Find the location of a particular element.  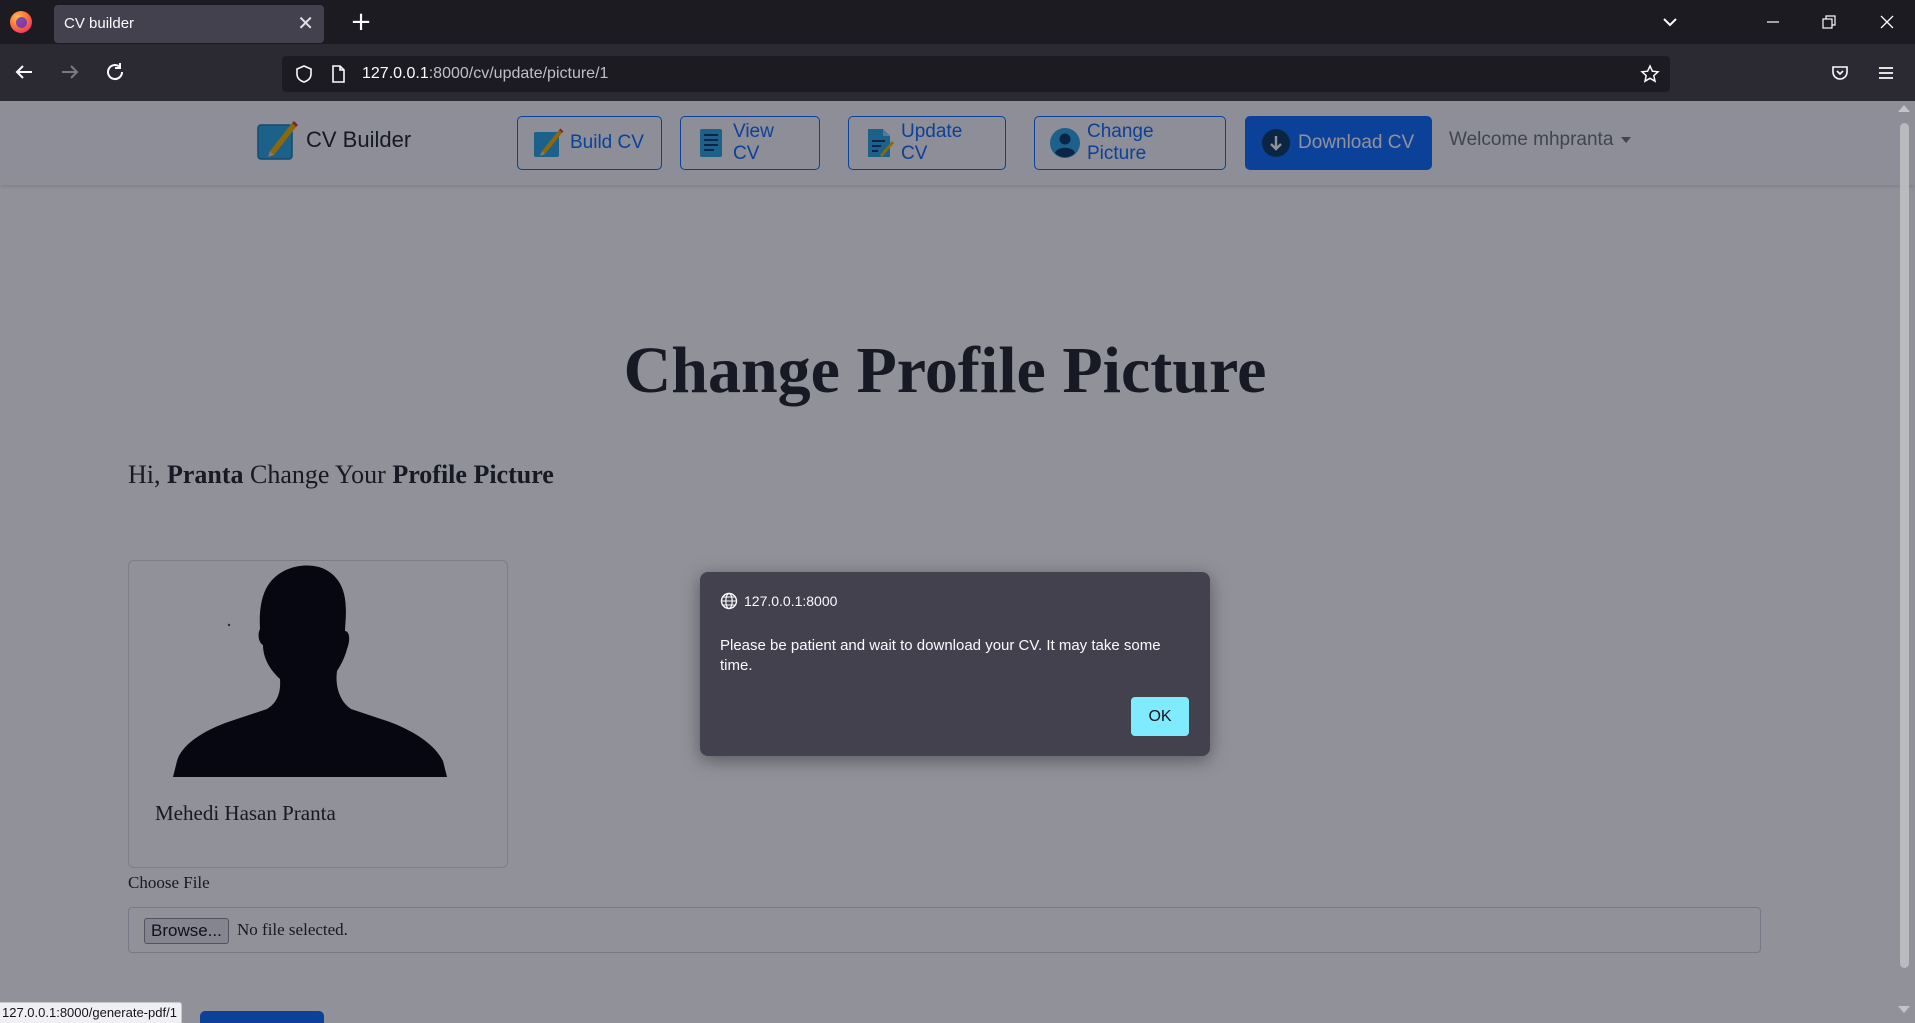

shield-icon is located at coordinates (304, 74).